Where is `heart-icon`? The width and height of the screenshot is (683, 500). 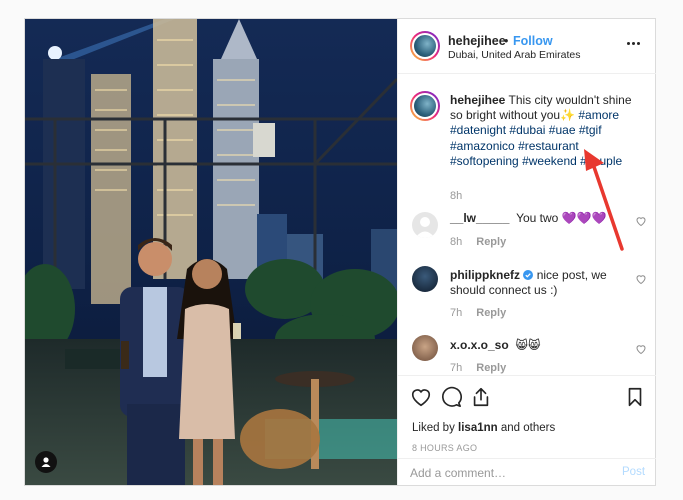 heart-icon is located at coordinates (421, 397).